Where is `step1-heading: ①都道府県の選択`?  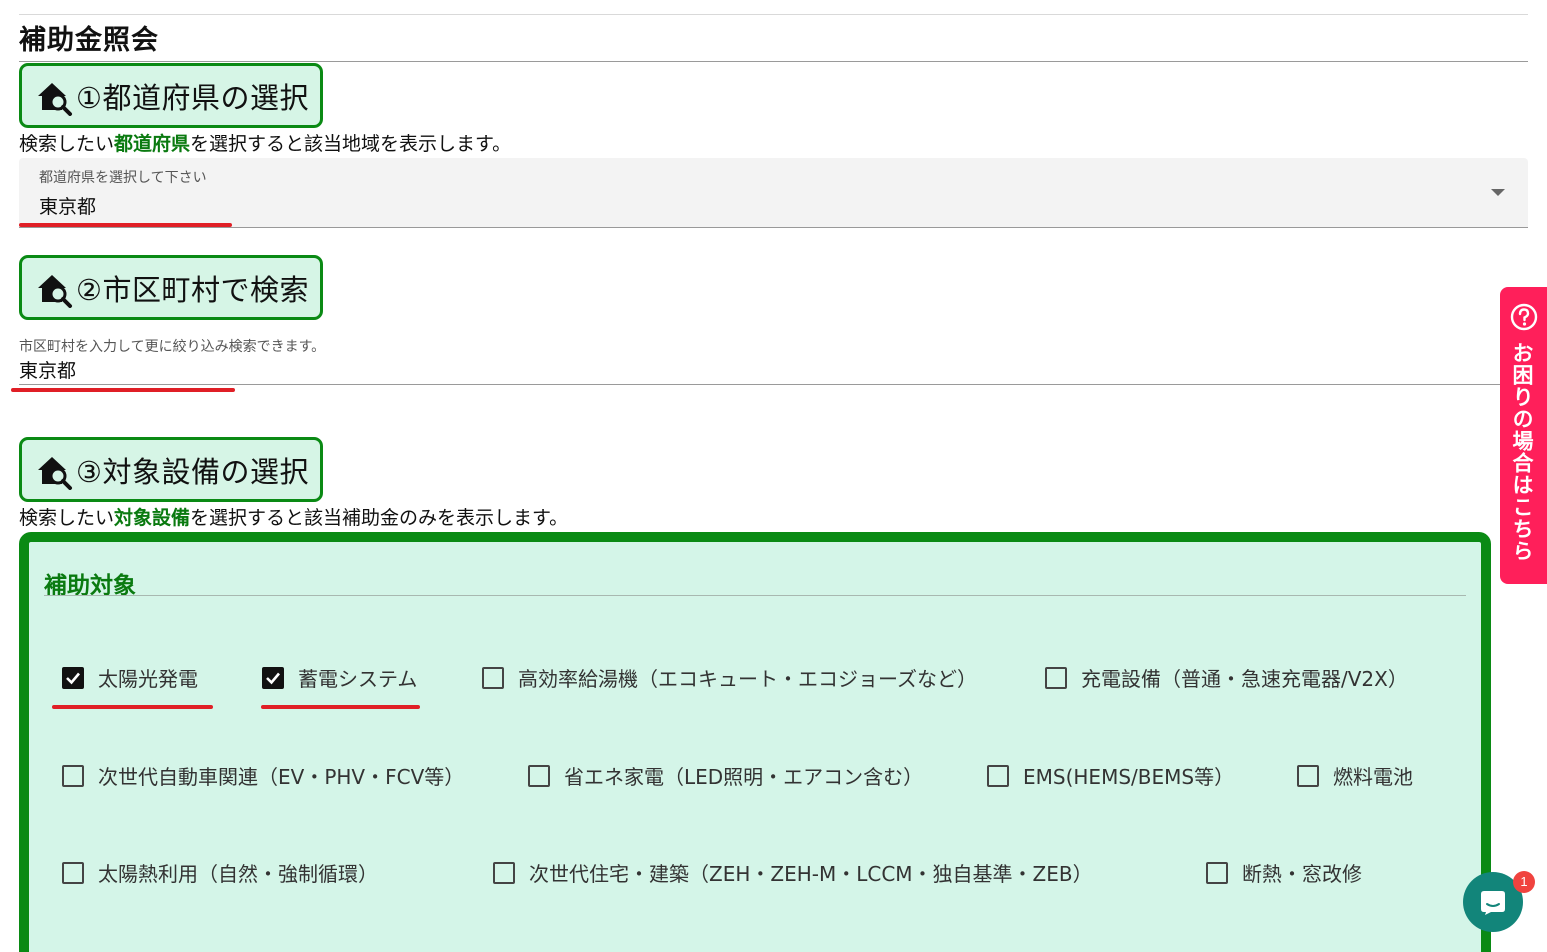
step1-heading: ①都道府県の選択 is located at coordinates (171, 95).